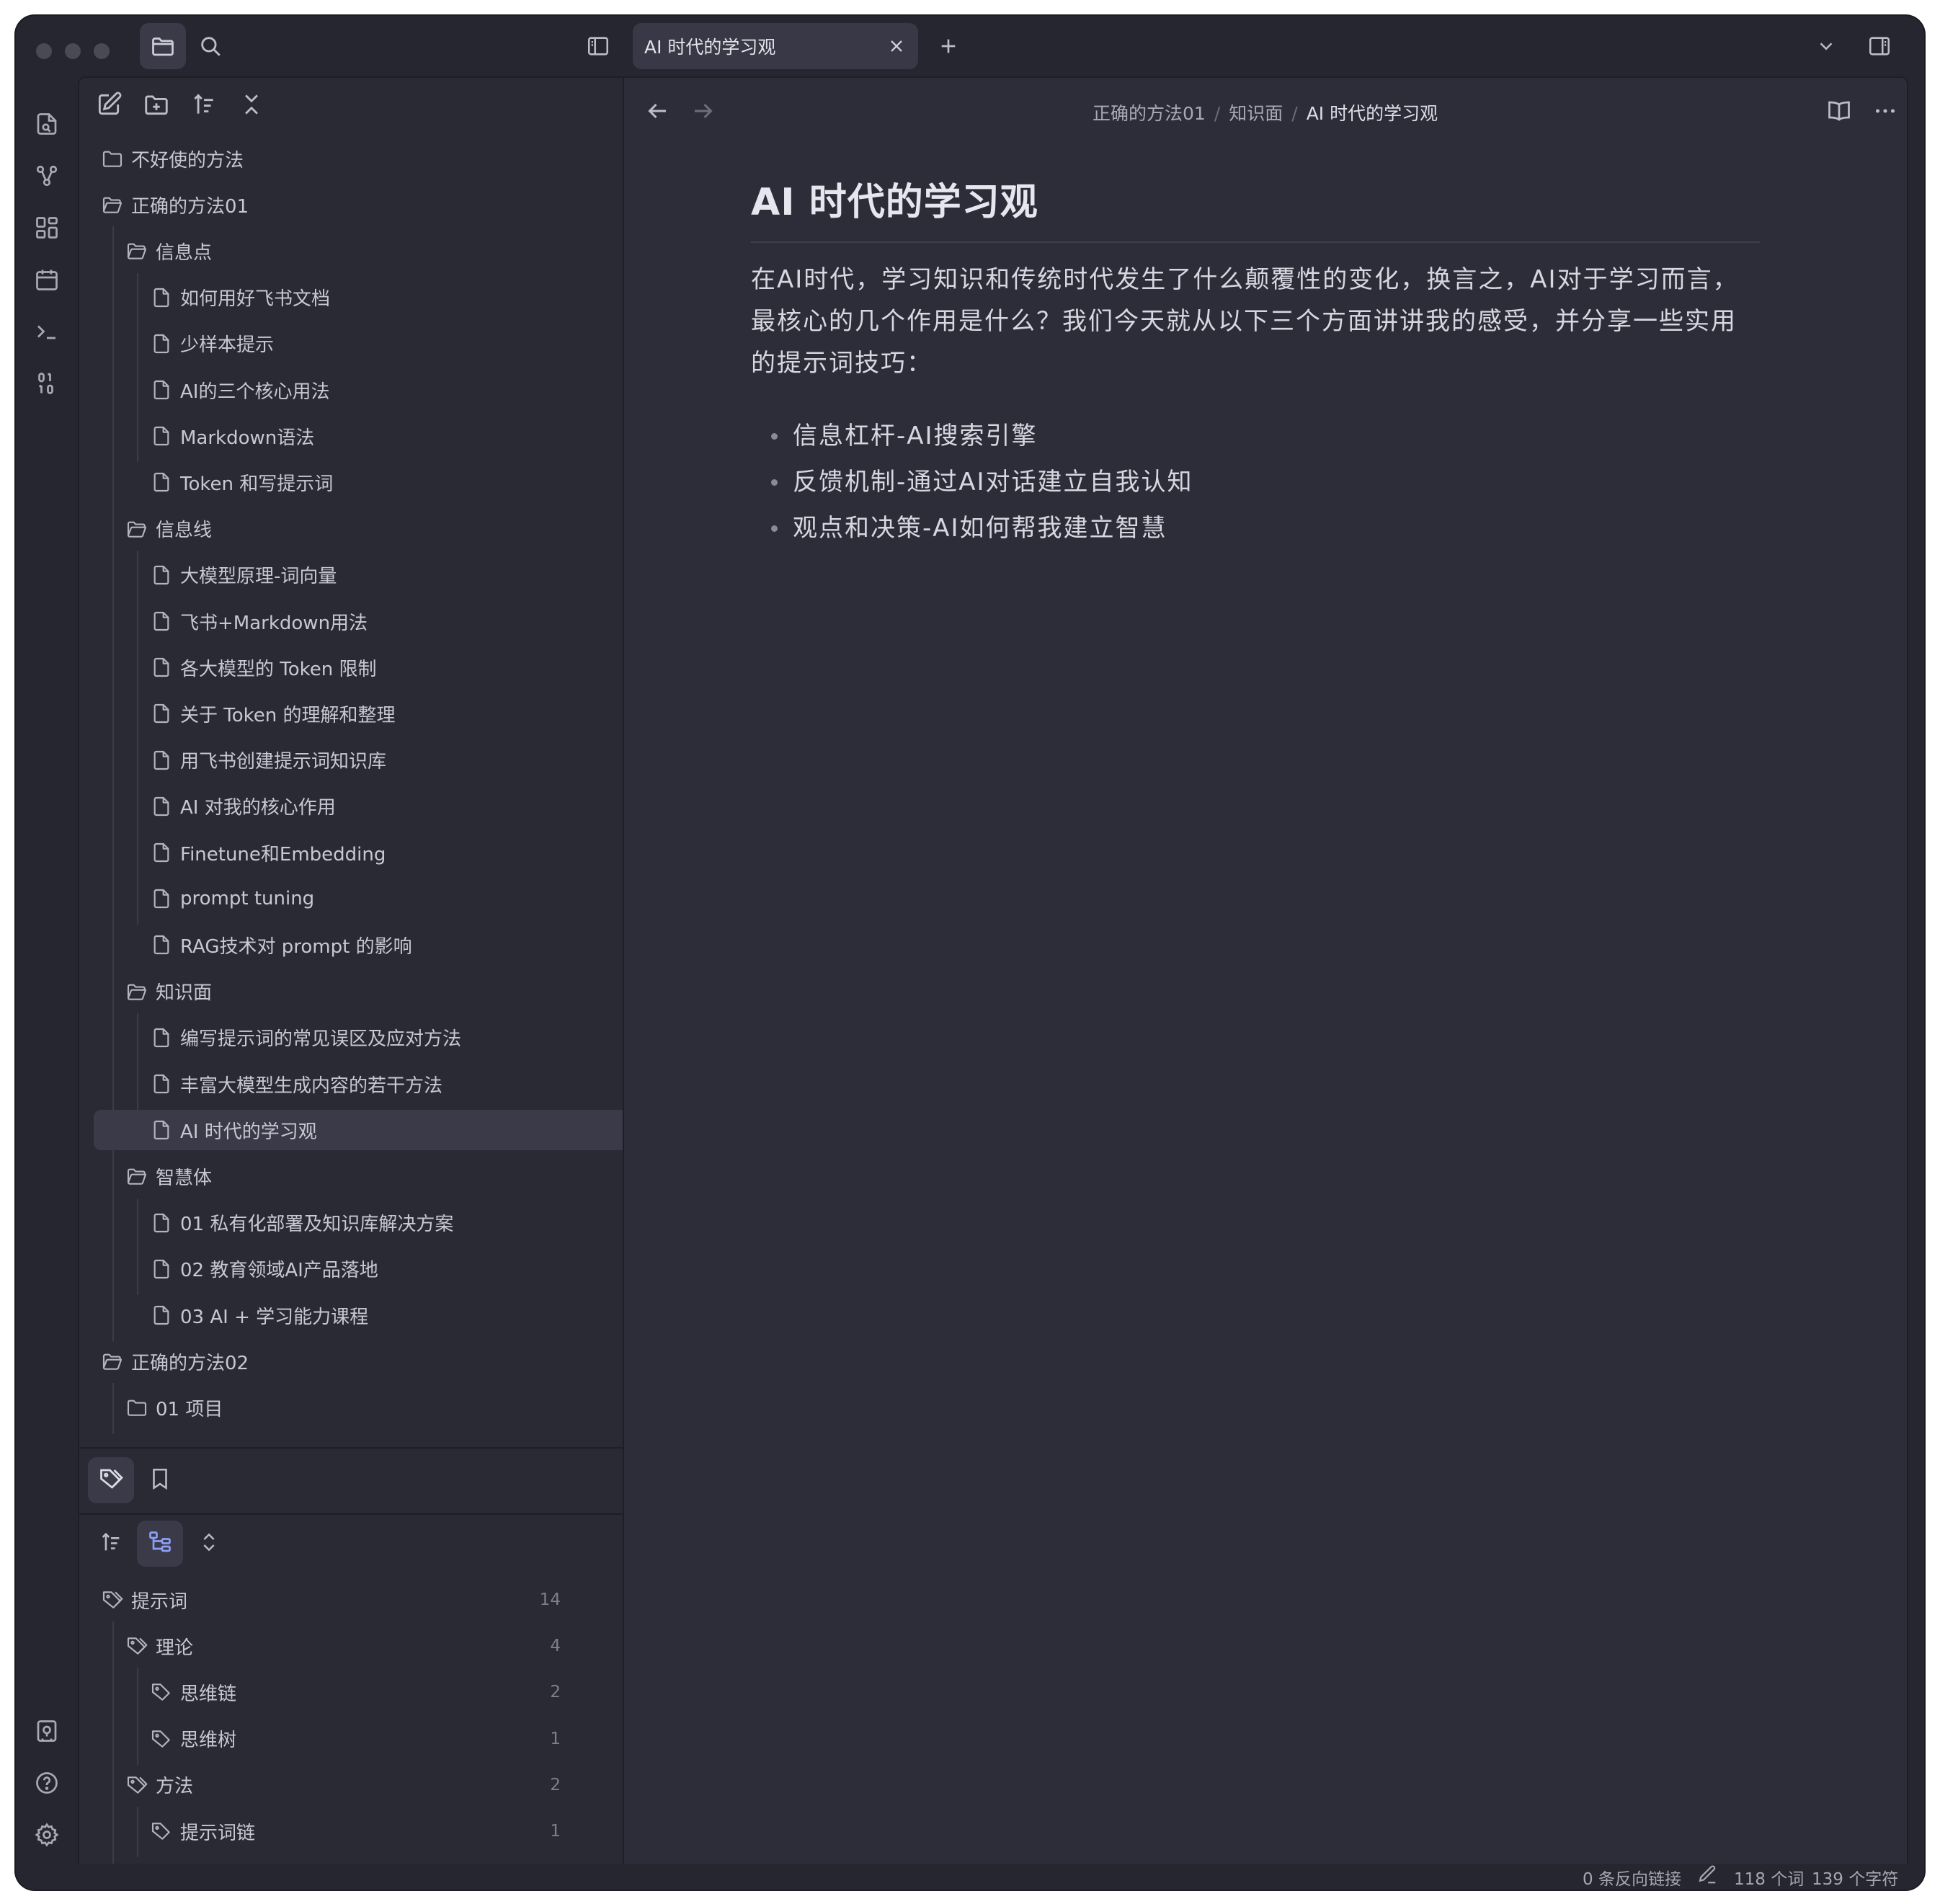 Image resolution: width=1940 pixels, height=1904 pixels. I want to click on file-item: 飞书+Markdown用法, so click(259, 621).